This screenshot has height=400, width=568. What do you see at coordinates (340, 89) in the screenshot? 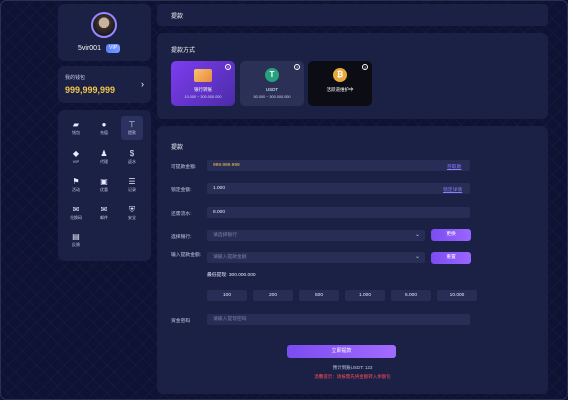
I see `method-name: 活跃道维护中` at bounding box center [340, 89].